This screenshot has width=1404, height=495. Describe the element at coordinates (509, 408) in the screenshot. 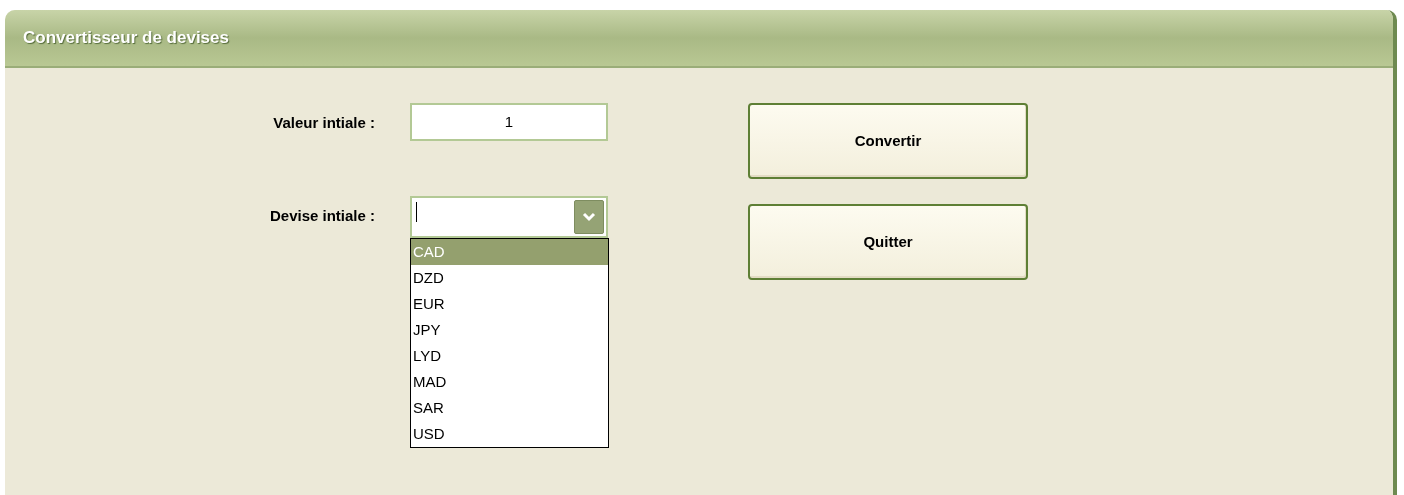

I see `dropdown-option: SAR` at that location.